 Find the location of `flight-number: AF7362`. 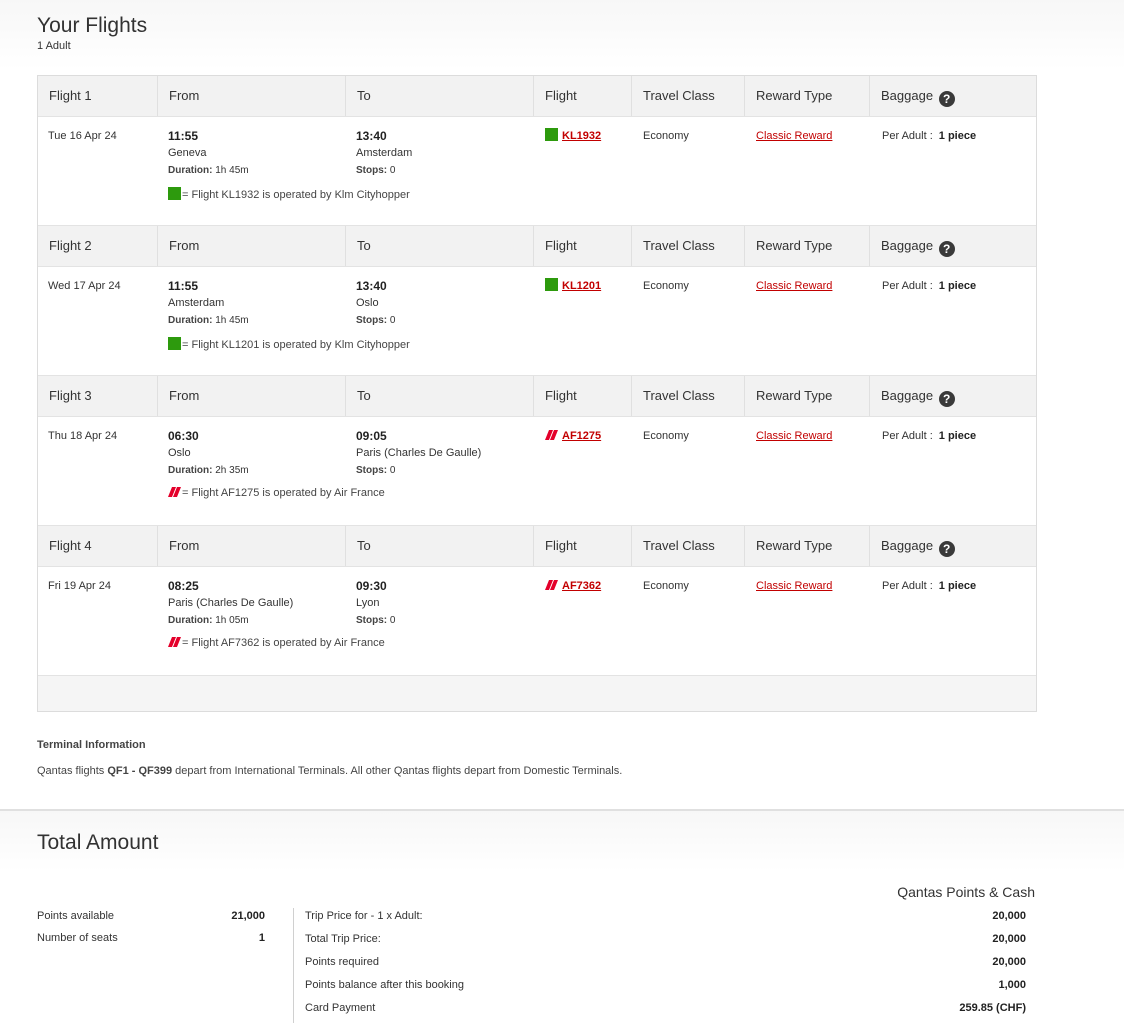

flight-number: AF7362 is located at coordinates (573, 586).